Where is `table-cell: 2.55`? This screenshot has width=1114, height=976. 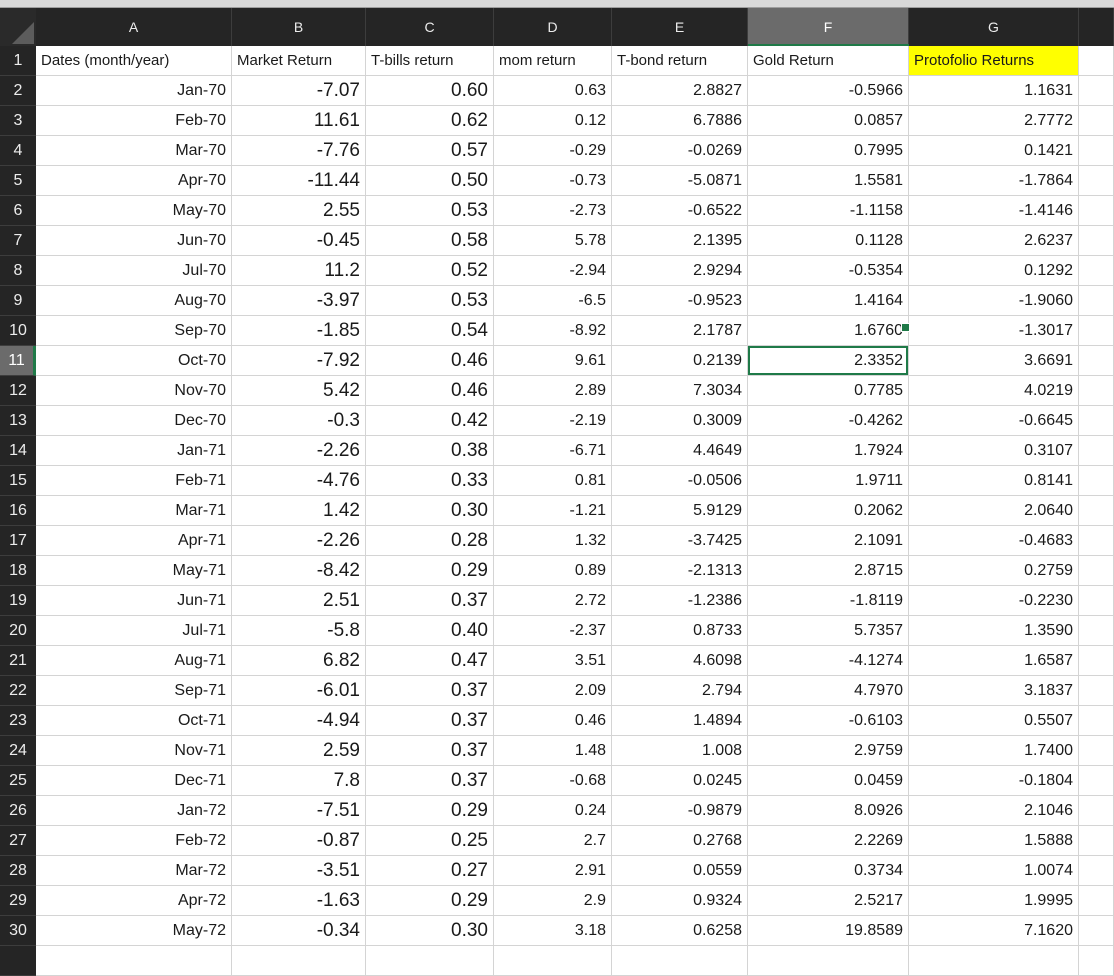 table-cell: 2.55 is located at coordinates (299, 211).